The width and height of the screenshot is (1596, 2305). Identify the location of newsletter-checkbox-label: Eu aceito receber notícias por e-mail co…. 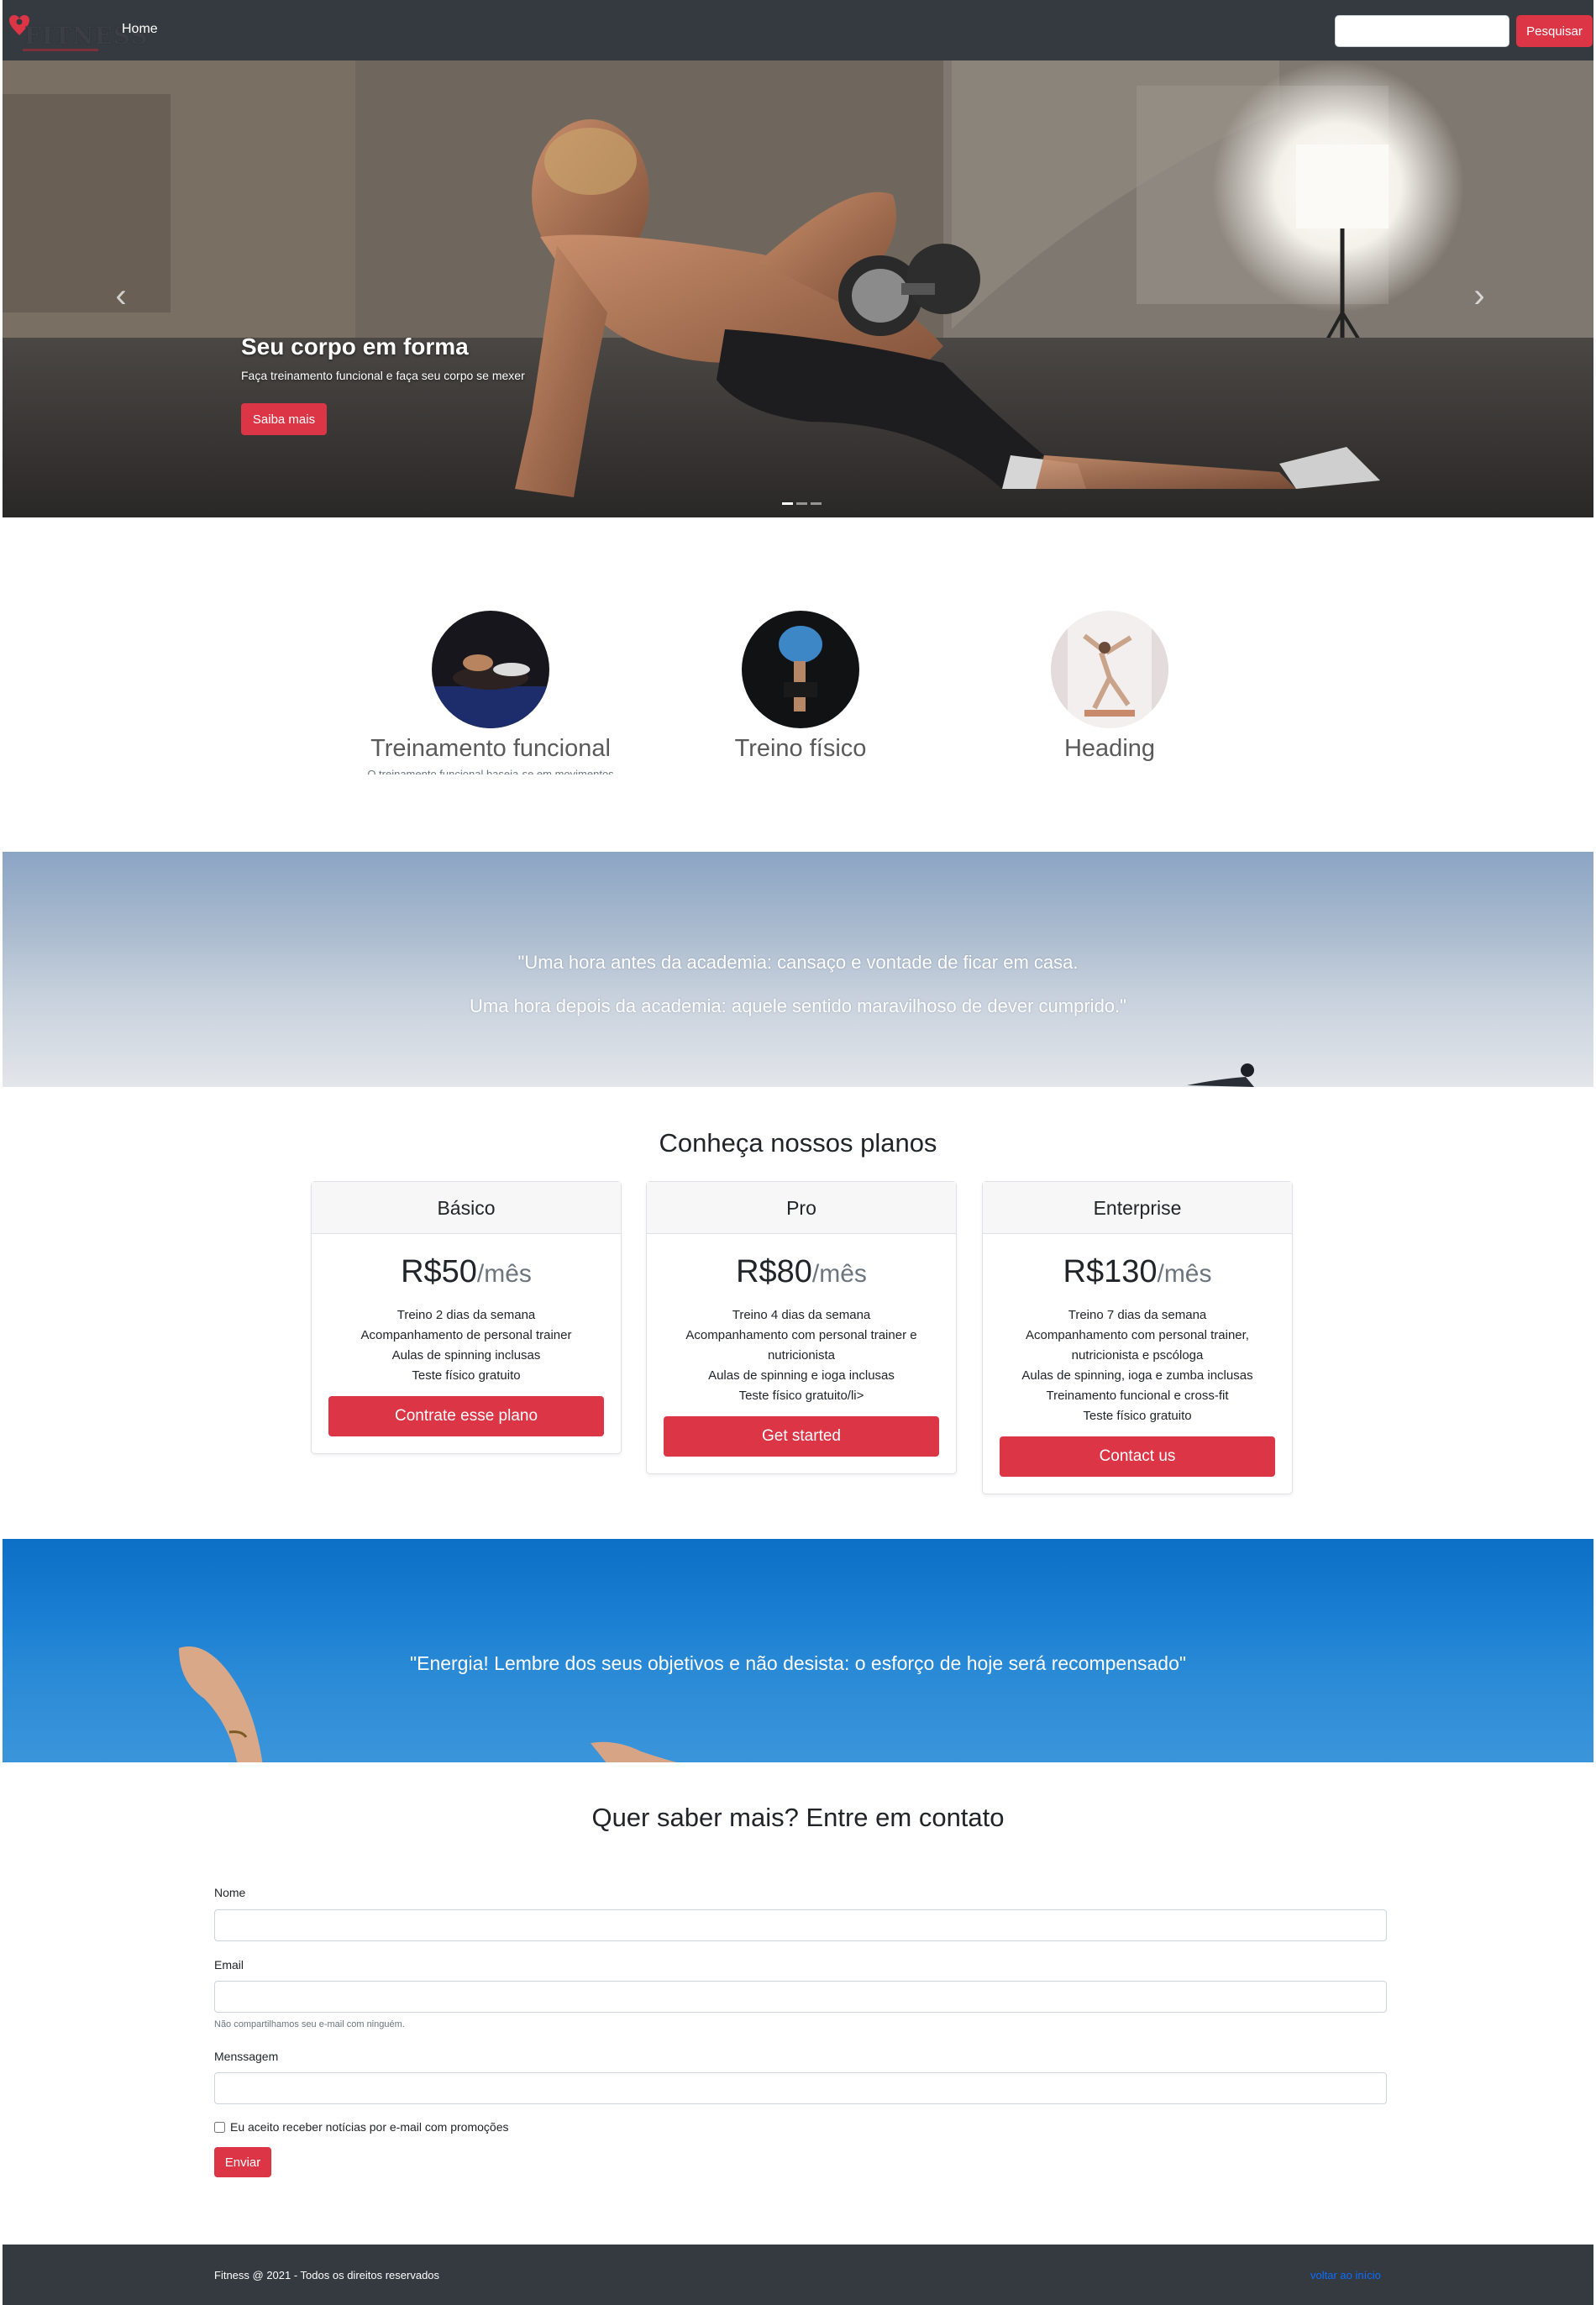
(369, 2127).